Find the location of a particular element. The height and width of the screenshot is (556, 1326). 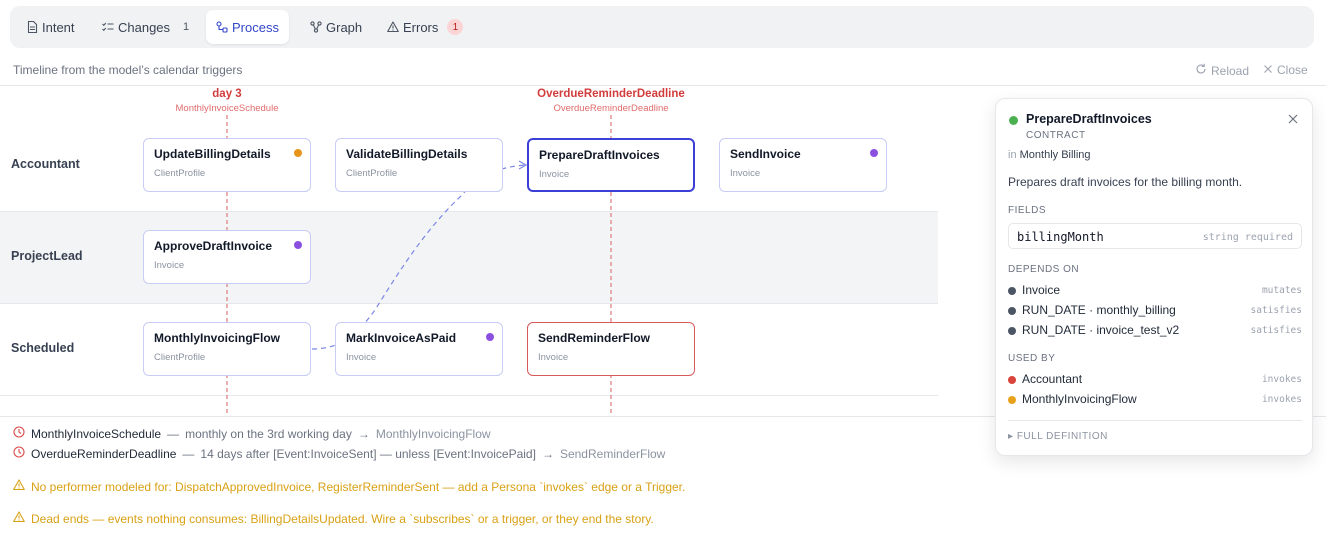

used-by-heading: USED BY is located at coordinates (1032, 358).